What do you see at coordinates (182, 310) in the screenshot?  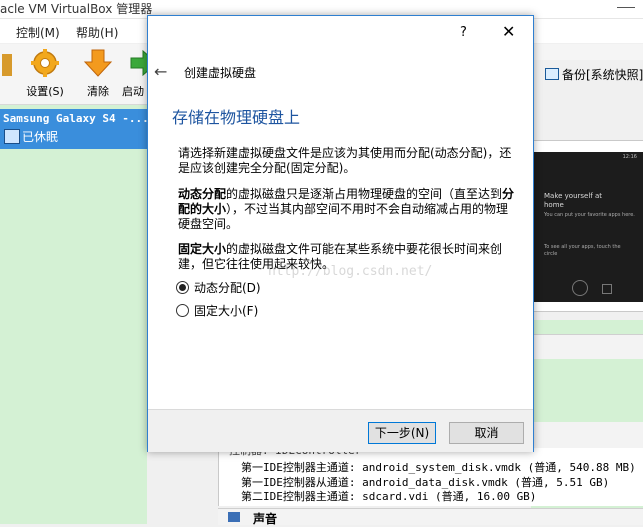 I see `radio-button` at bounding box center [182, 310].